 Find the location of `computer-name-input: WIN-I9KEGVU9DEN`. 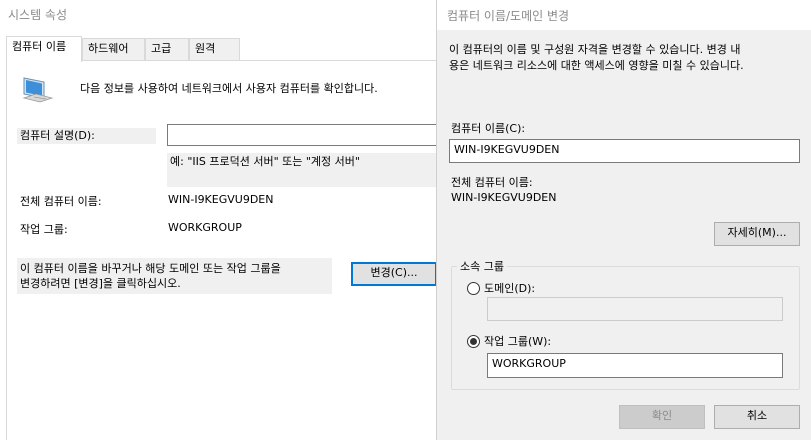

computer-name-input: WIN-I9KEGVU9DEN is located at coordinates (624, 151).